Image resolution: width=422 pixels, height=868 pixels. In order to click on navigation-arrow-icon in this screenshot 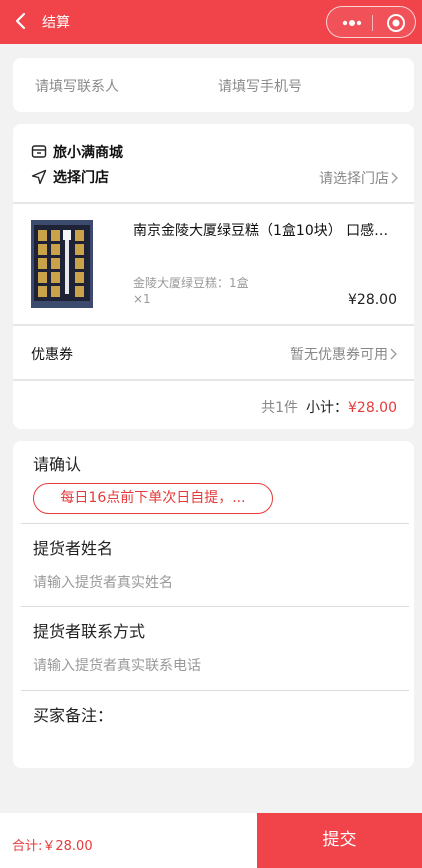, I will do `click(39, 177)`.